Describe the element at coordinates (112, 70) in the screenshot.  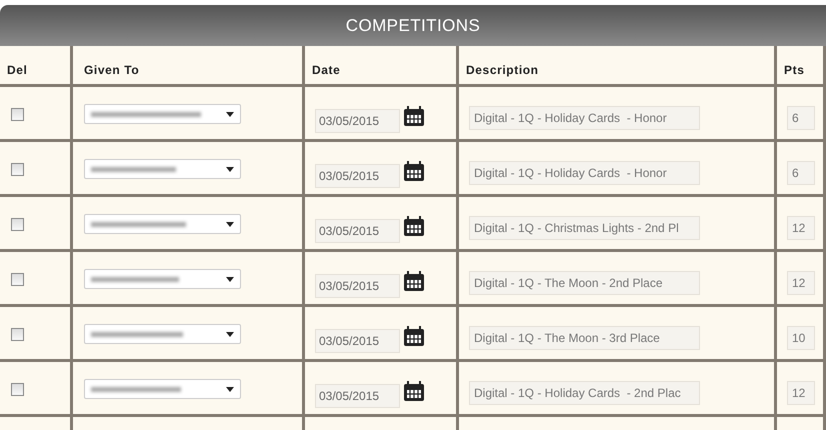
I see `column-header: Given To` at that location.